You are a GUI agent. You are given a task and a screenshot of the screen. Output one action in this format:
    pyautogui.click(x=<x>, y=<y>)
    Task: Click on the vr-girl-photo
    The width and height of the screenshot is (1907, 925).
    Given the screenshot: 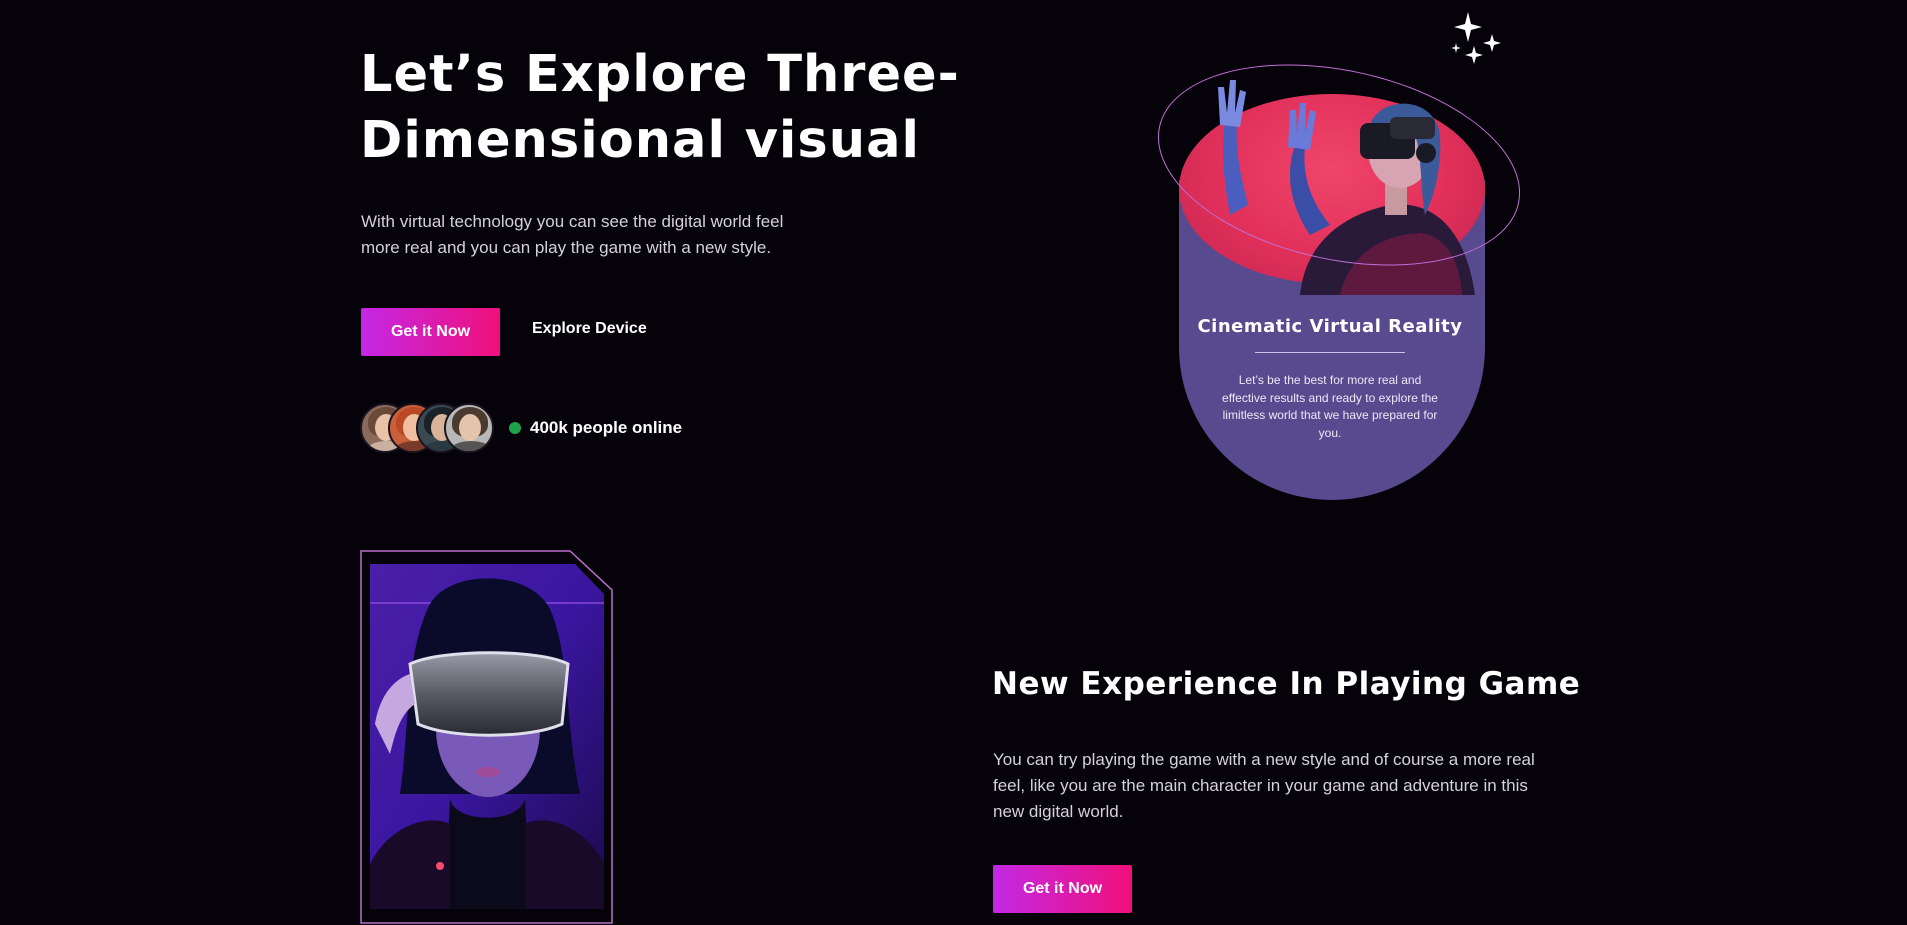 What is the action you would take?
    pyautogui.click(x=487, y=736)
    